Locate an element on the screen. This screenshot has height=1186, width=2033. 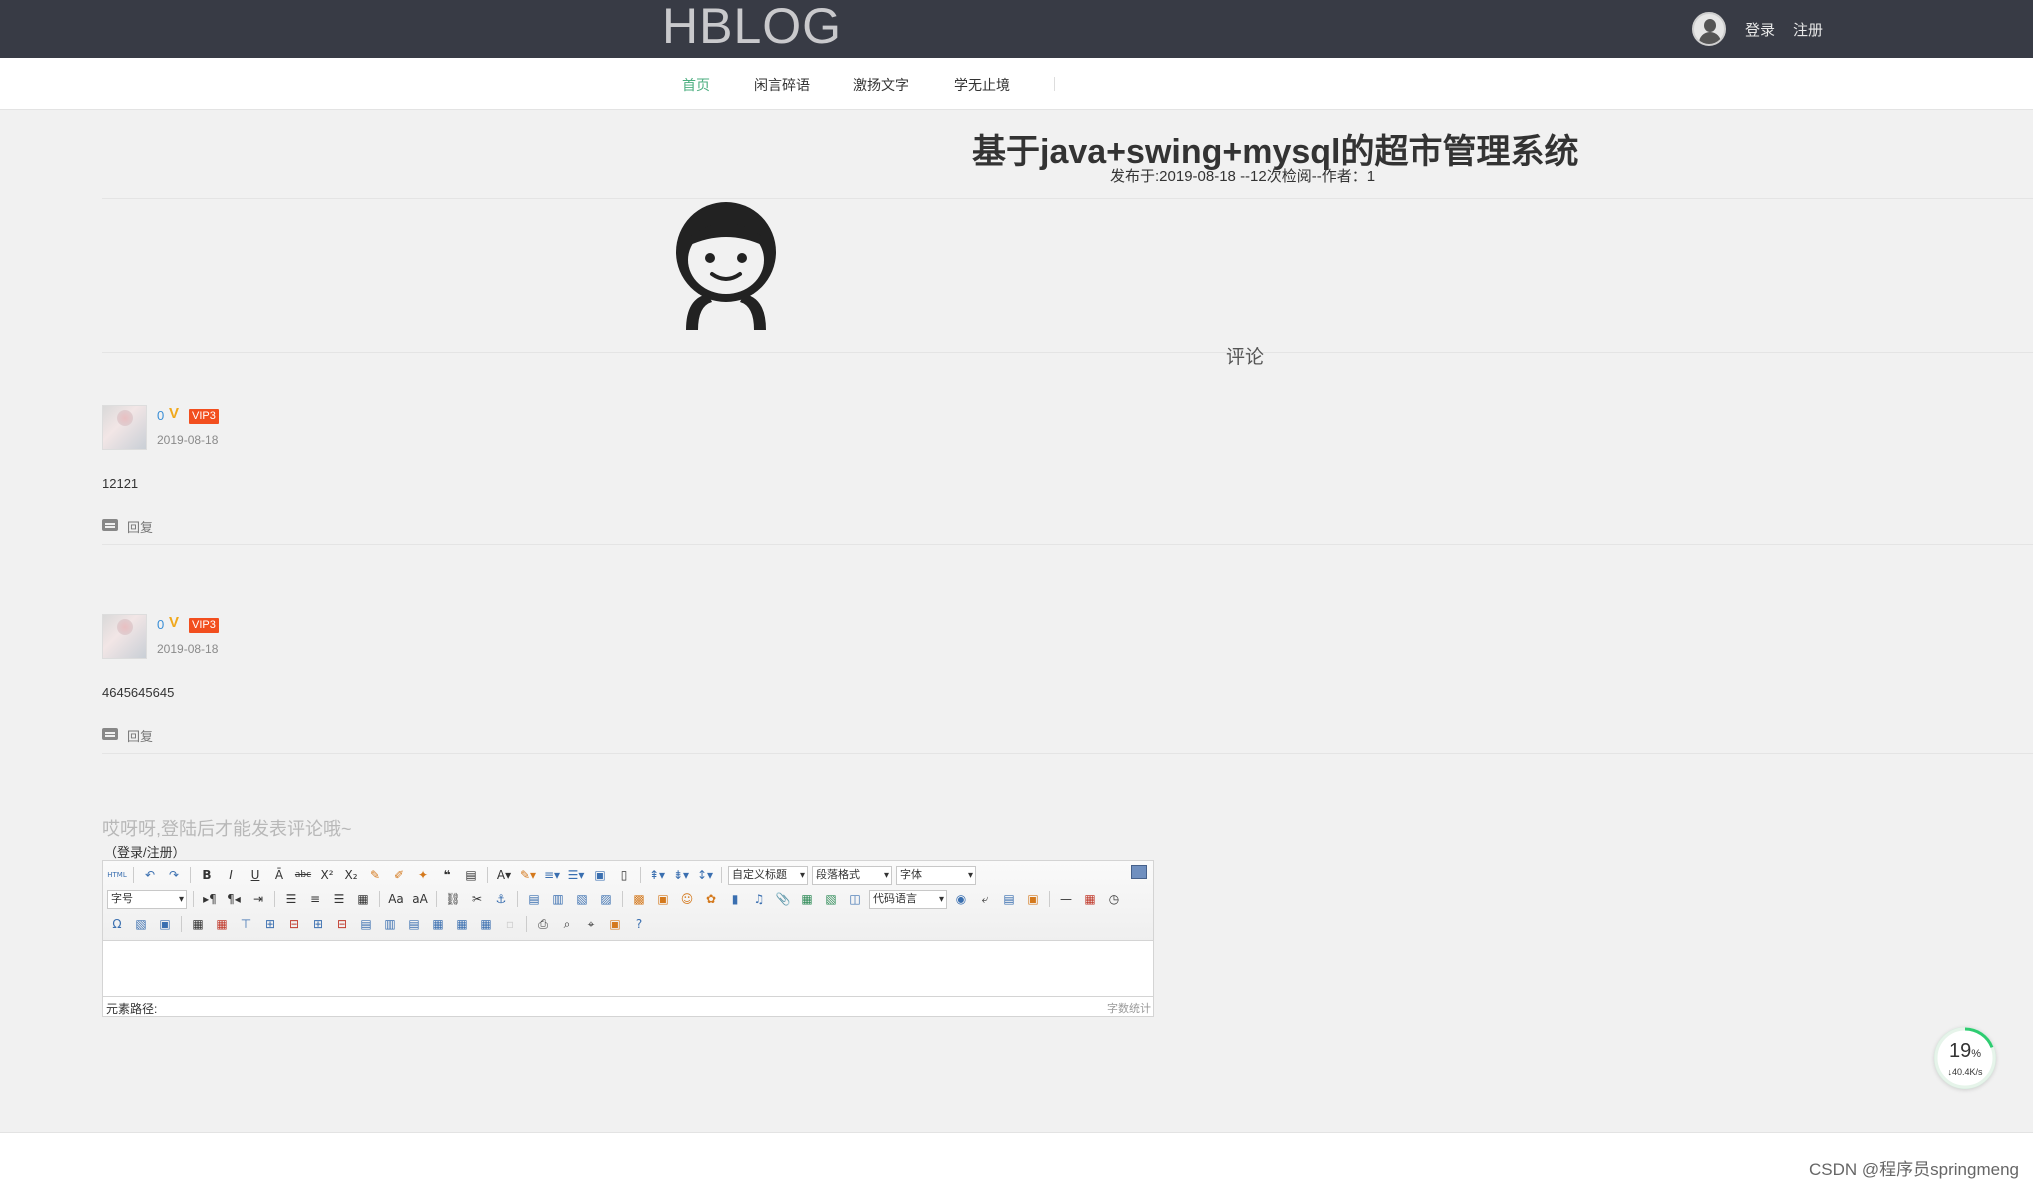
image-left-icon: ▥ is located at coordinates (558, 899).